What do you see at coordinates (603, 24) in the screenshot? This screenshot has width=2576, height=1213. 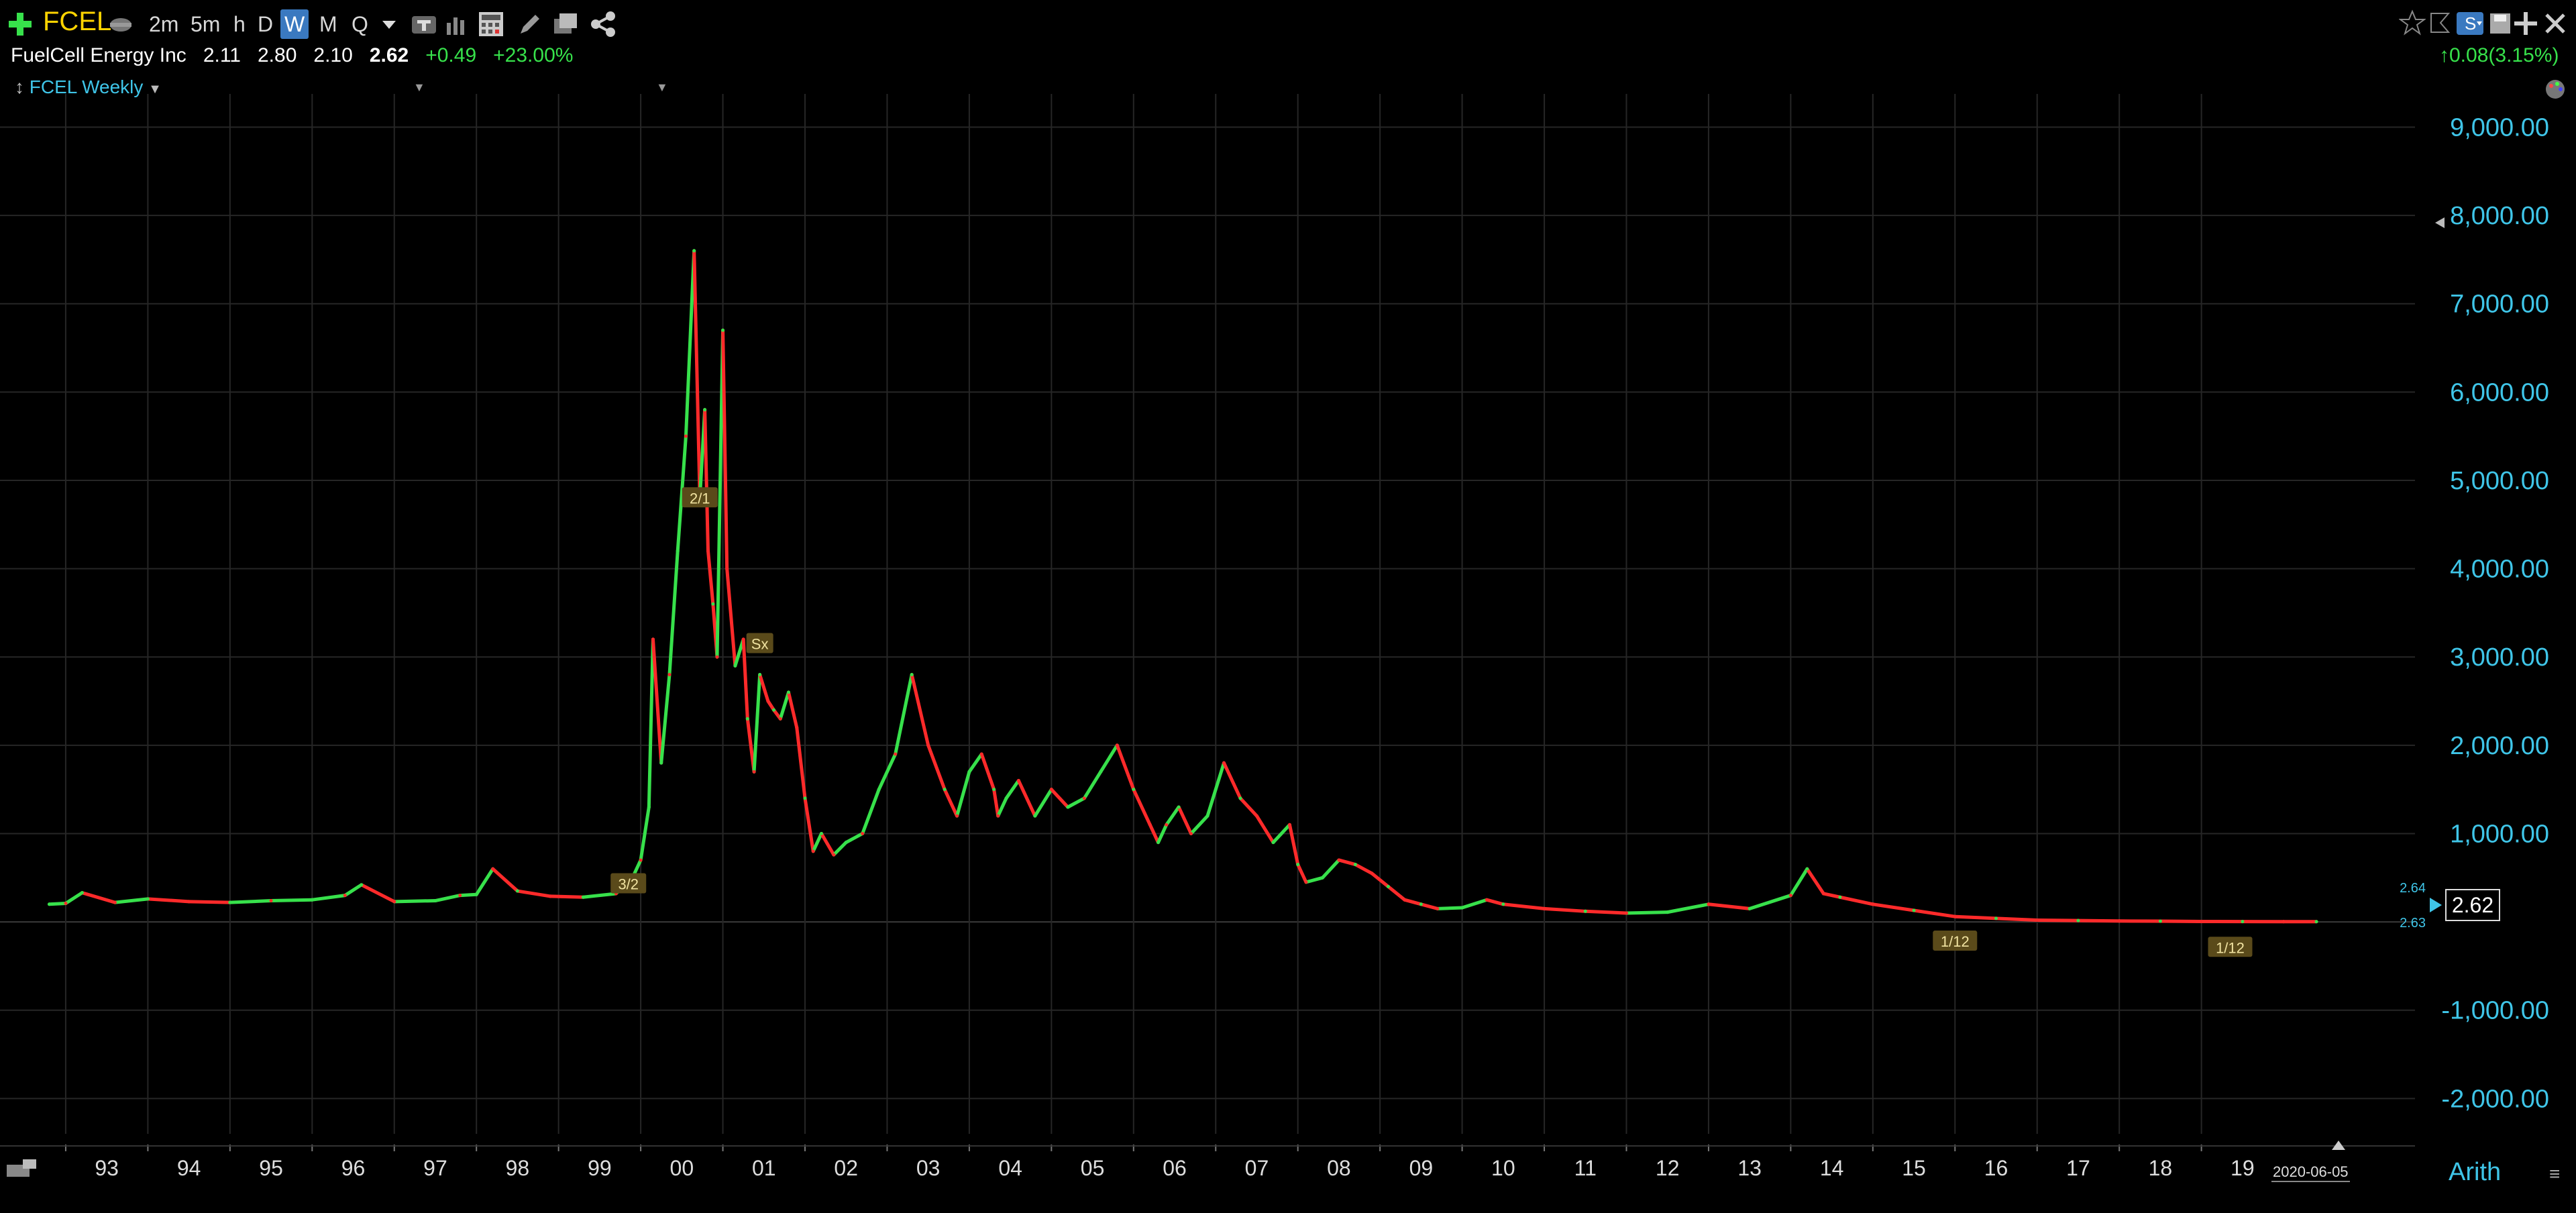 I see `share-icon` at bounding box center [603, 24].